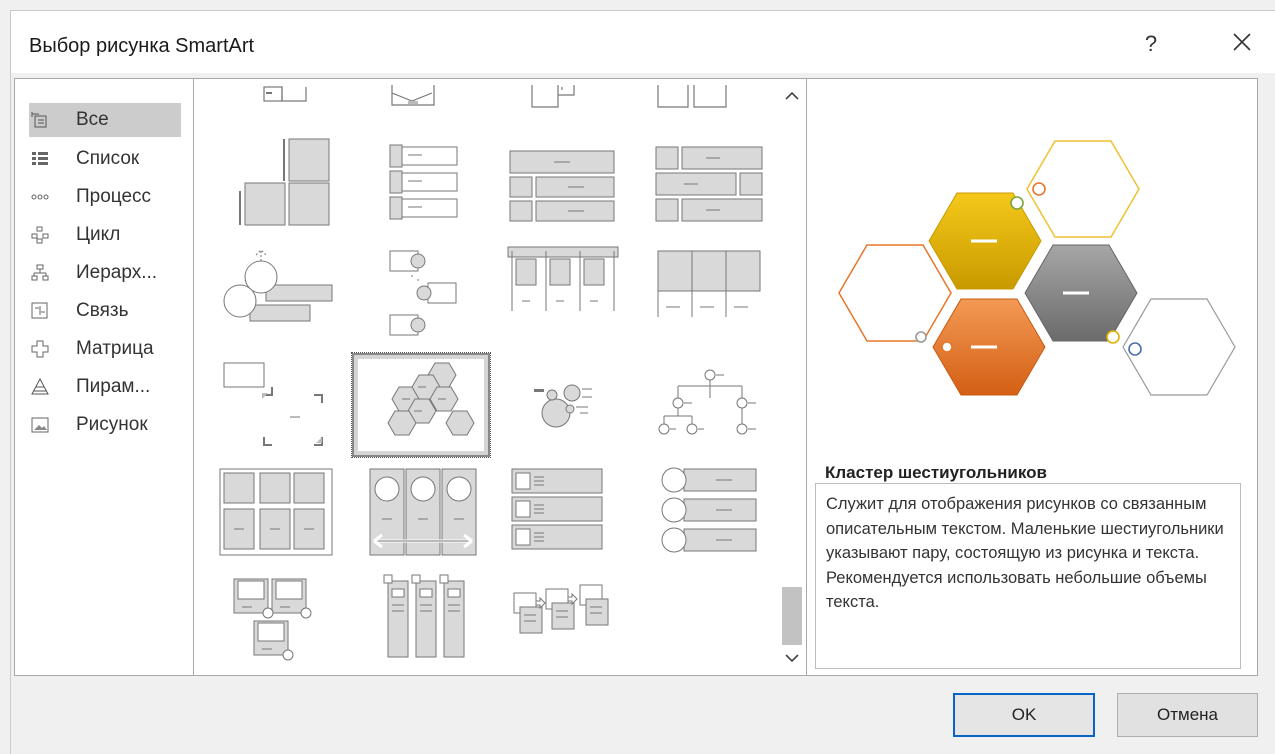  I want to click on help-button: ?, so click(1151, 44).